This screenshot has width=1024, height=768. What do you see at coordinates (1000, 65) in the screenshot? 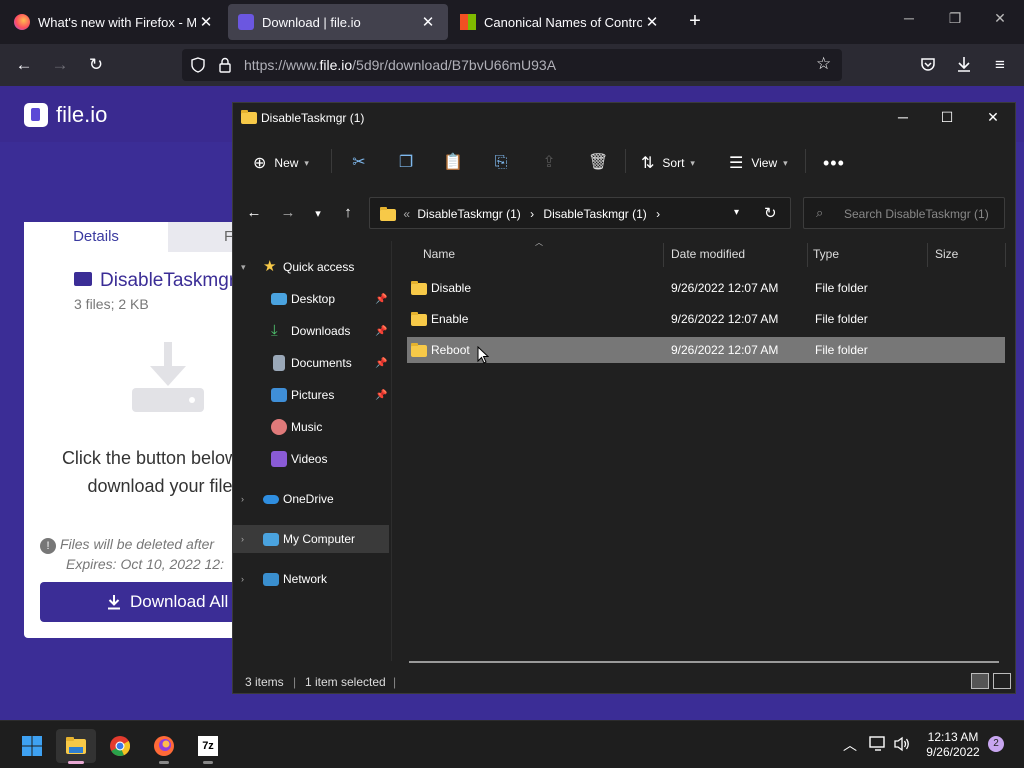
I see `menu-icon: ≡` at bounding box center [1000, 65].